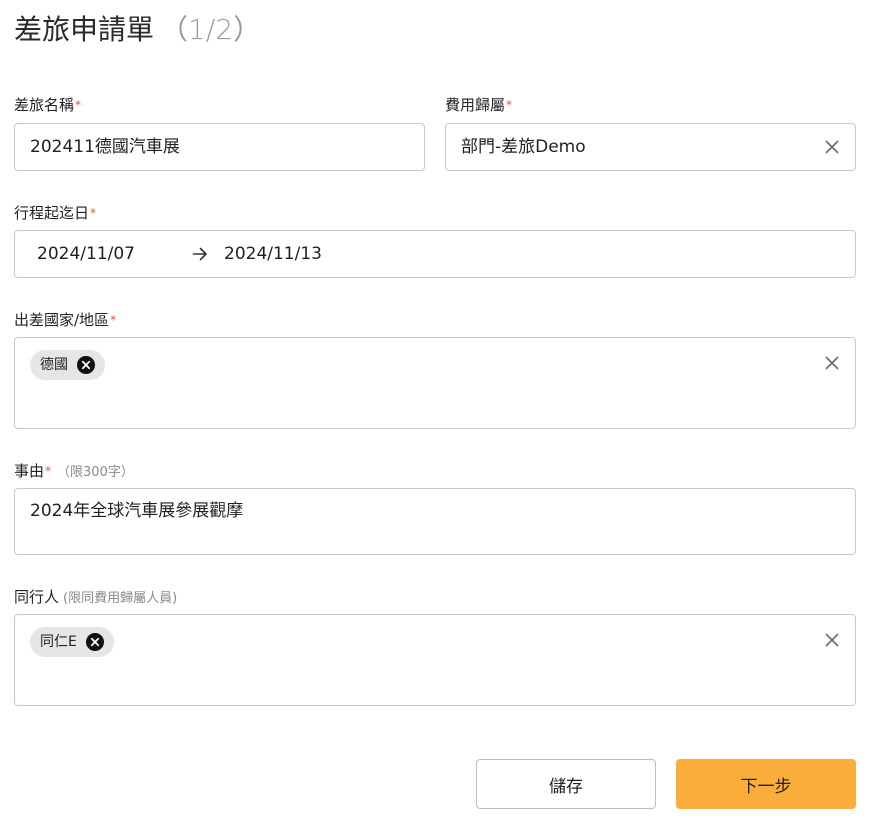 This screenshot has width=874, height=827. I want to click on next-step-button: 下一步, so click(766, 784).